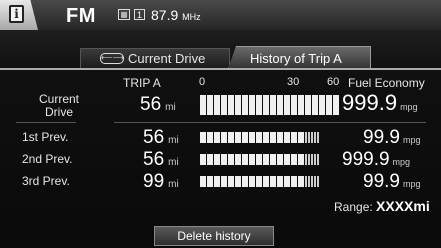 Image resolution: width=441 pixels, height=248 pixels. What do you see at coordinates (124, 14) in the screenshot?
I see `preset-icon: ▦` at bounding box center [124, 14].